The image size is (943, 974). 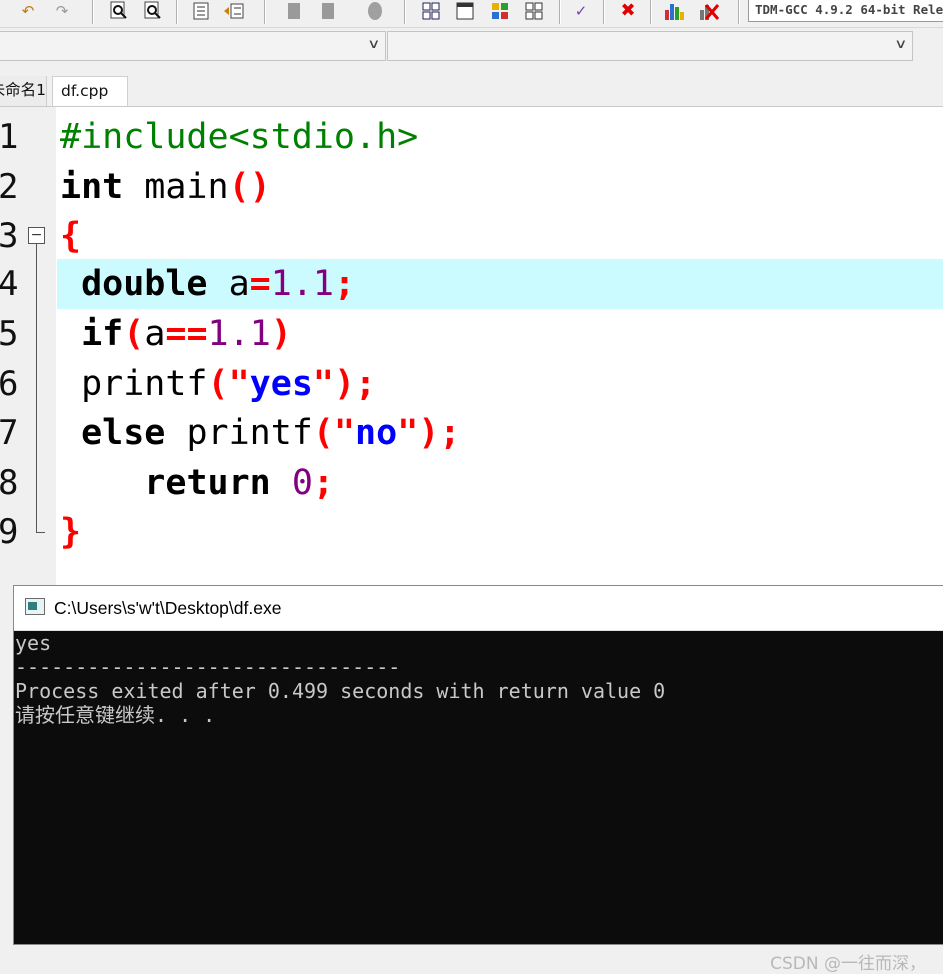 I want to click on code-text: return 0;, so click(x=239, y=483).